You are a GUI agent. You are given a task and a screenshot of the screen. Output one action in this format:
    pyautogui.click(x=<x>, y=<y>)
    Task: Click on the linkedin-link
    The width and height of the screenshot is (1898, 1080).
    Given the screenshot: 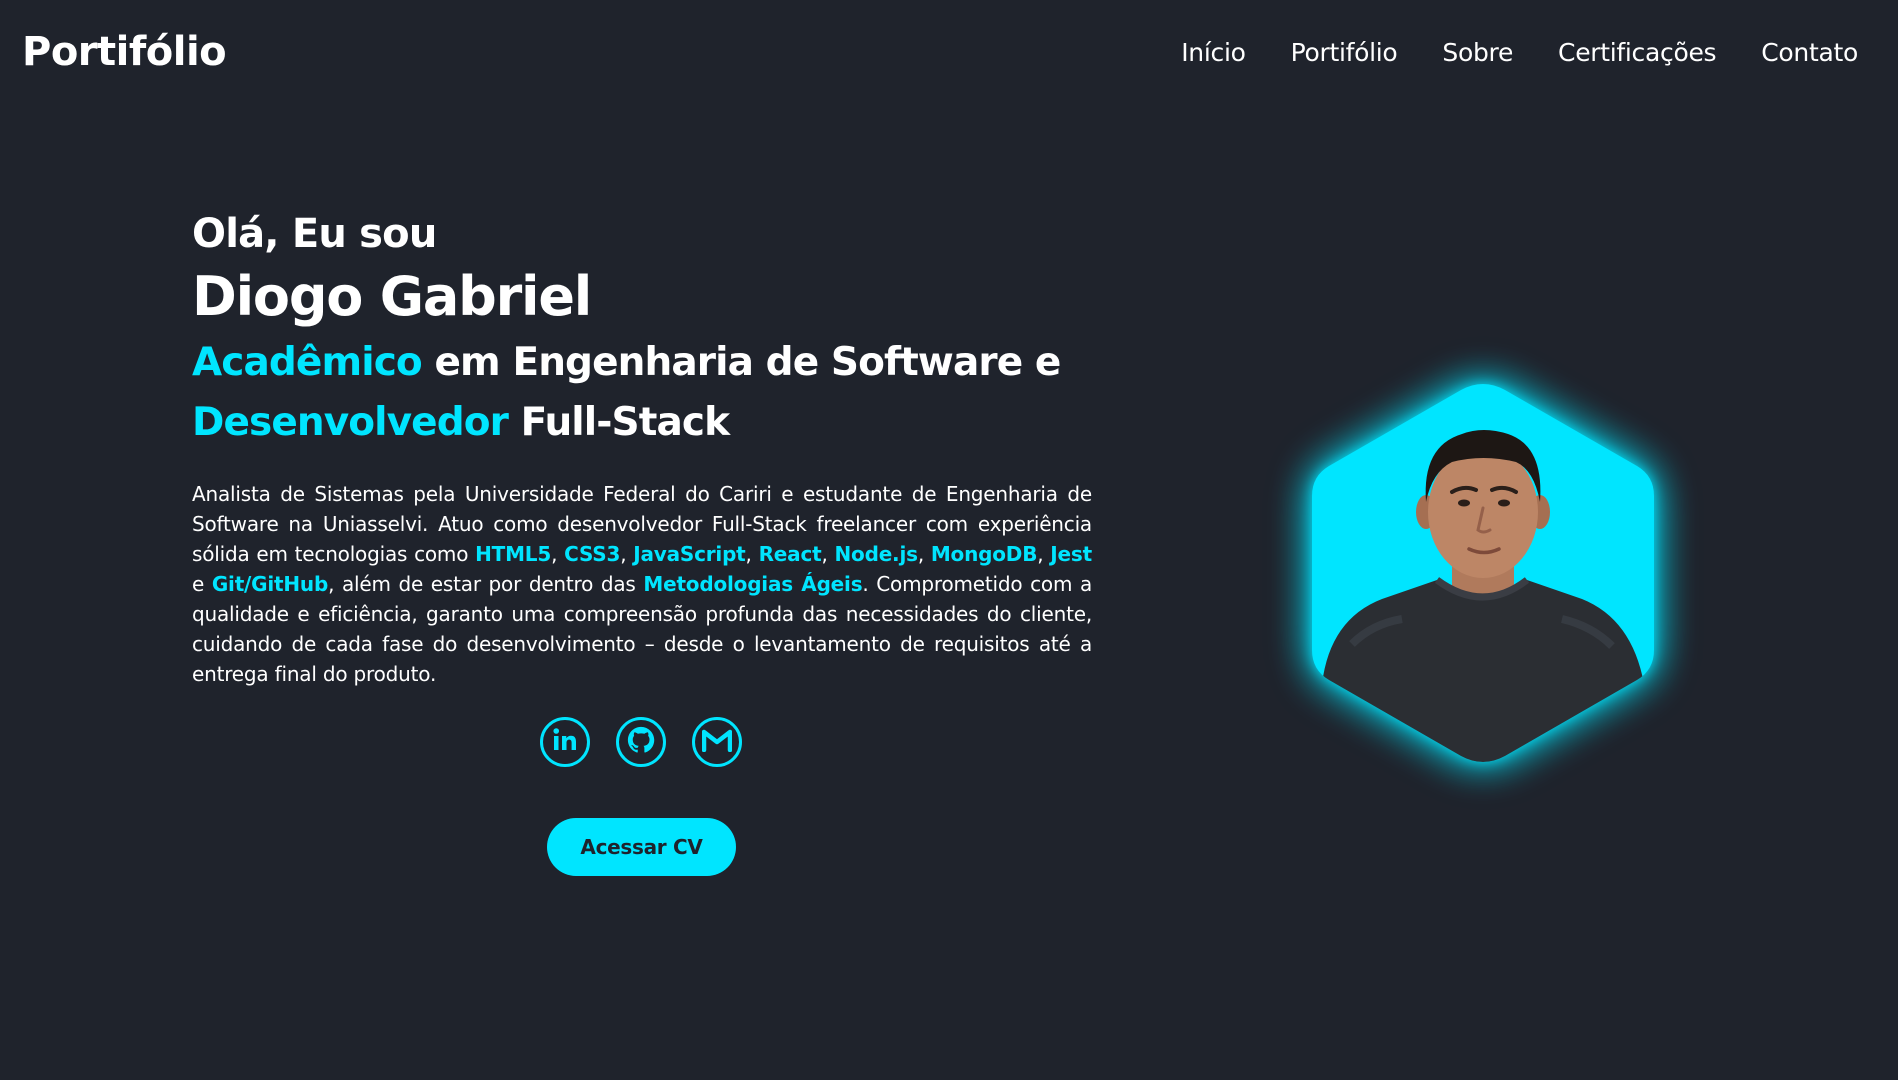 What is the action you would take?
    pyautogui.click(x=565, y=742)
    